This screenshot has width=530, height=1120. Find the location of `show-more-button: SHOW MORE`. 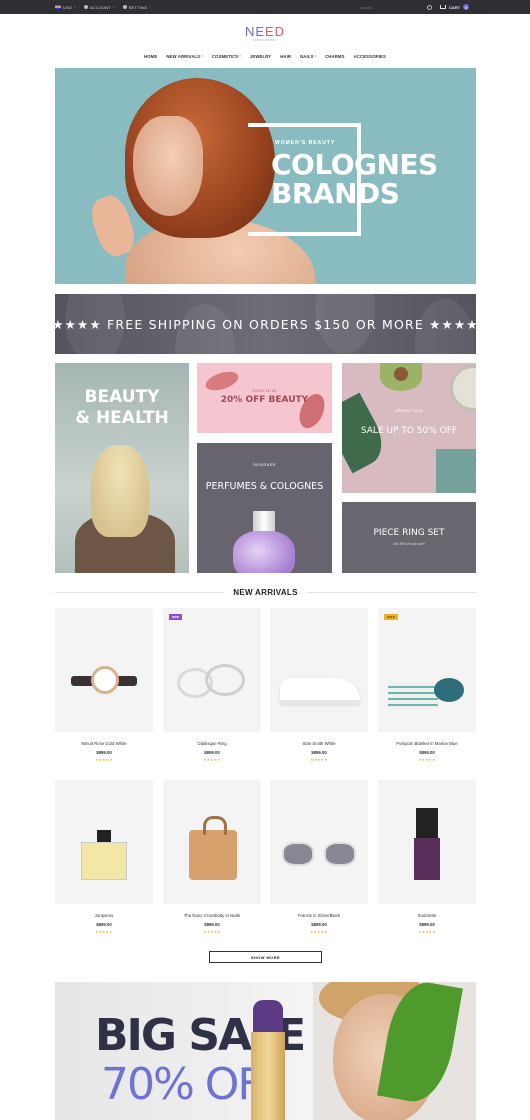

show-more-button: SHOW MORE is located at coordinates (265, 957).